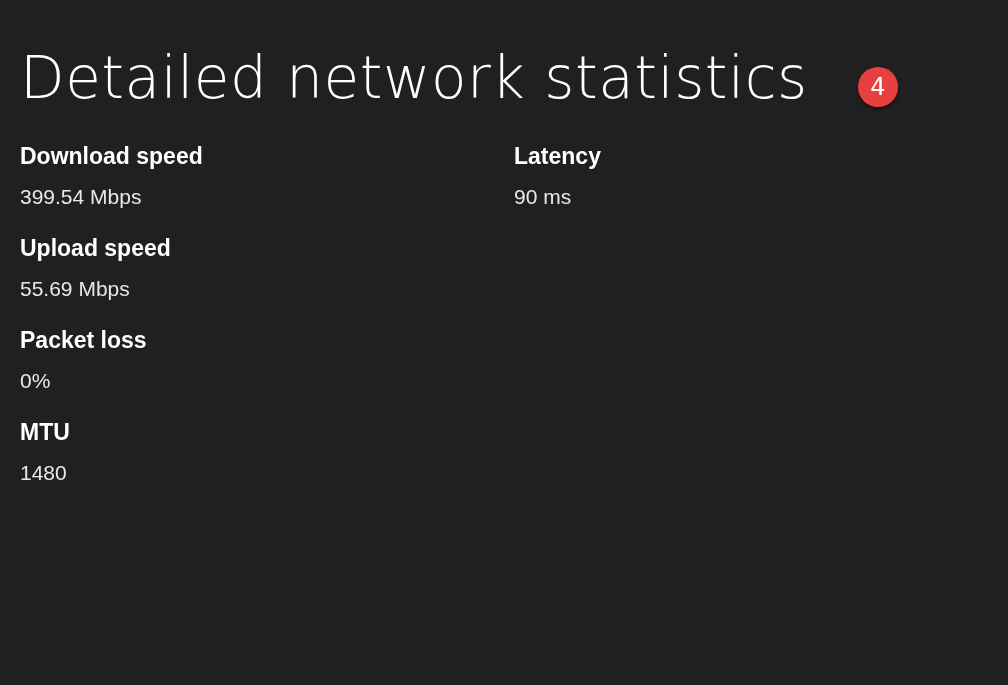  I want to click on stat-label: Upload speed, so click(96, 248).